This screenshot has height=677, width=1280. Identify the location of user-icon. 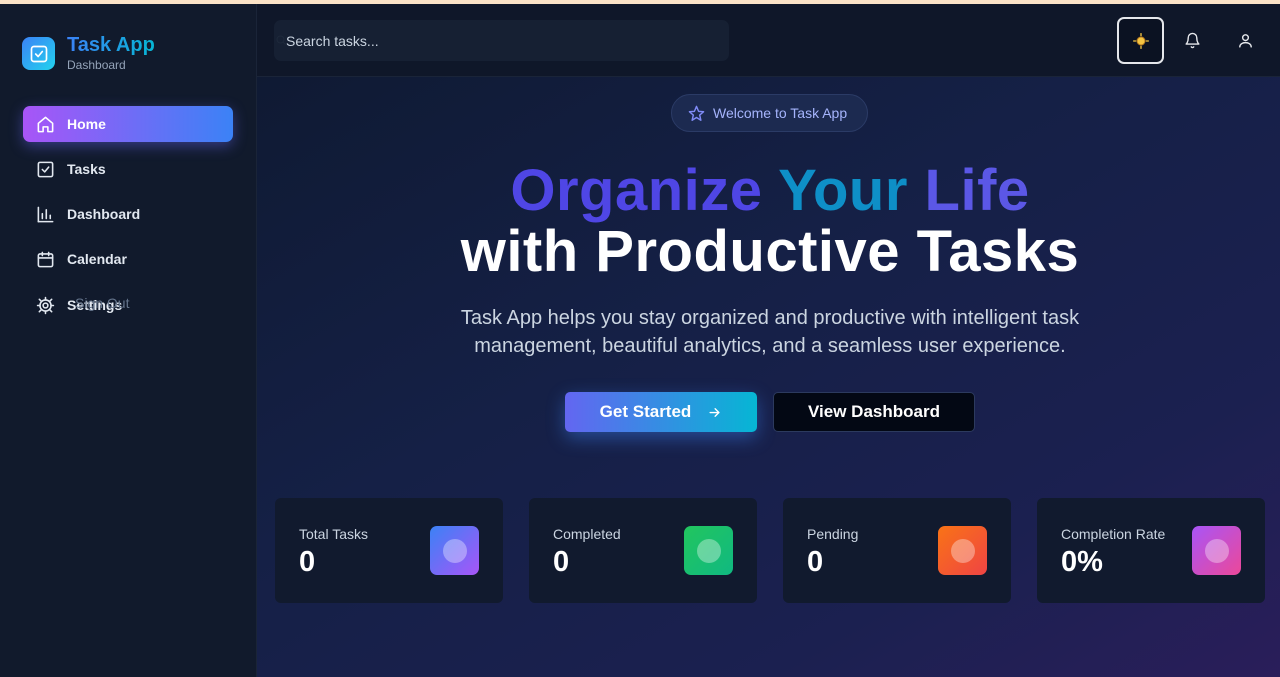
(1245, 40).